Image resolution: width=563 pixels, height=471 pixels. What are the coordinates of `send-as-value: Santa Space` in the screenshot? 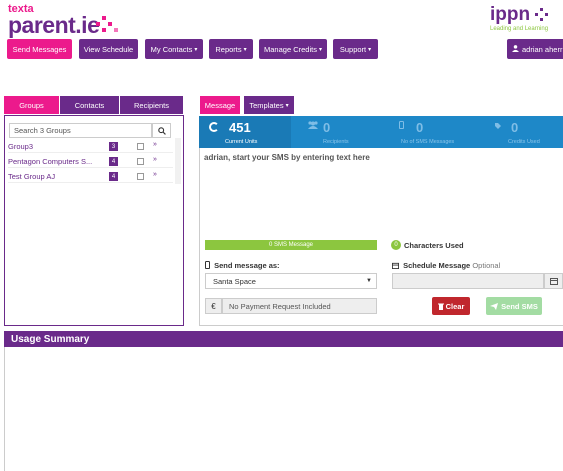 It's located at (234, 281).